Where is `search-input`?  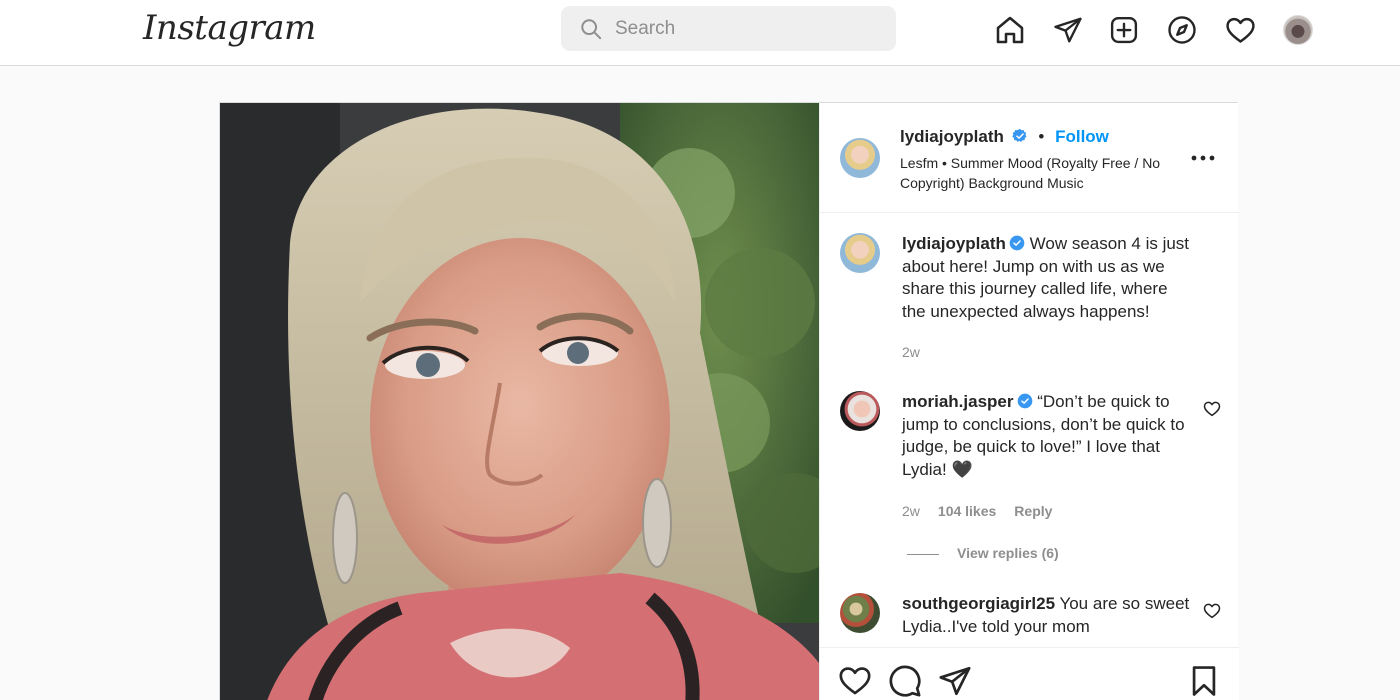
search-input is located at coordinates (750, 28).